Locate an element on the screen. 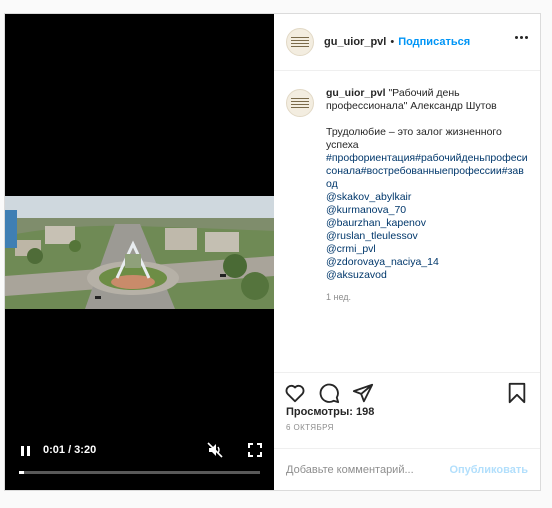  heart-icon is located at coordinates (295, 393).